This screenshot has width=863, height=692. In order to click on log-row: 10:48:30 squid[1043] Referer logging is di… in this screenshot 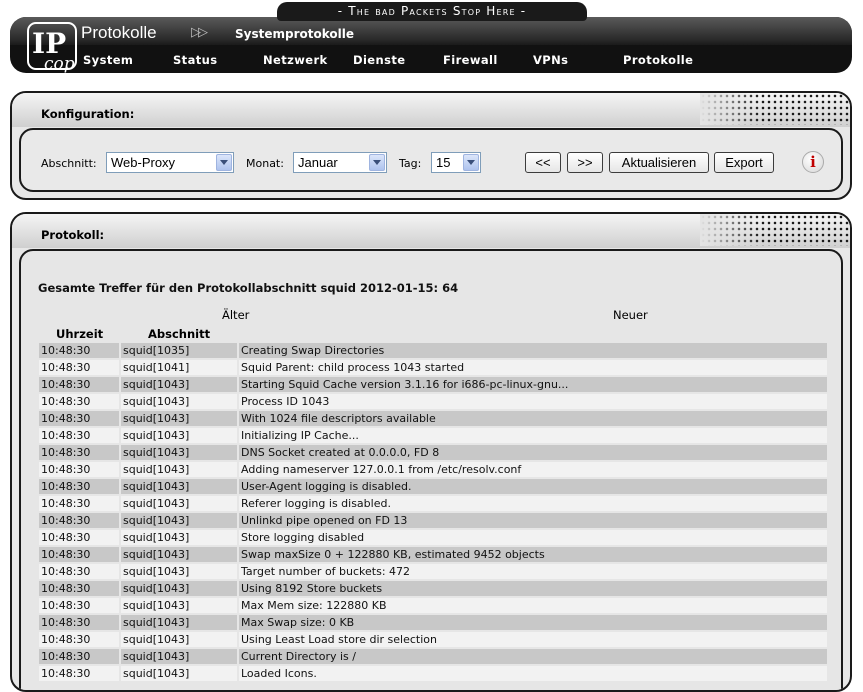, I will do `click(433, 503)`.